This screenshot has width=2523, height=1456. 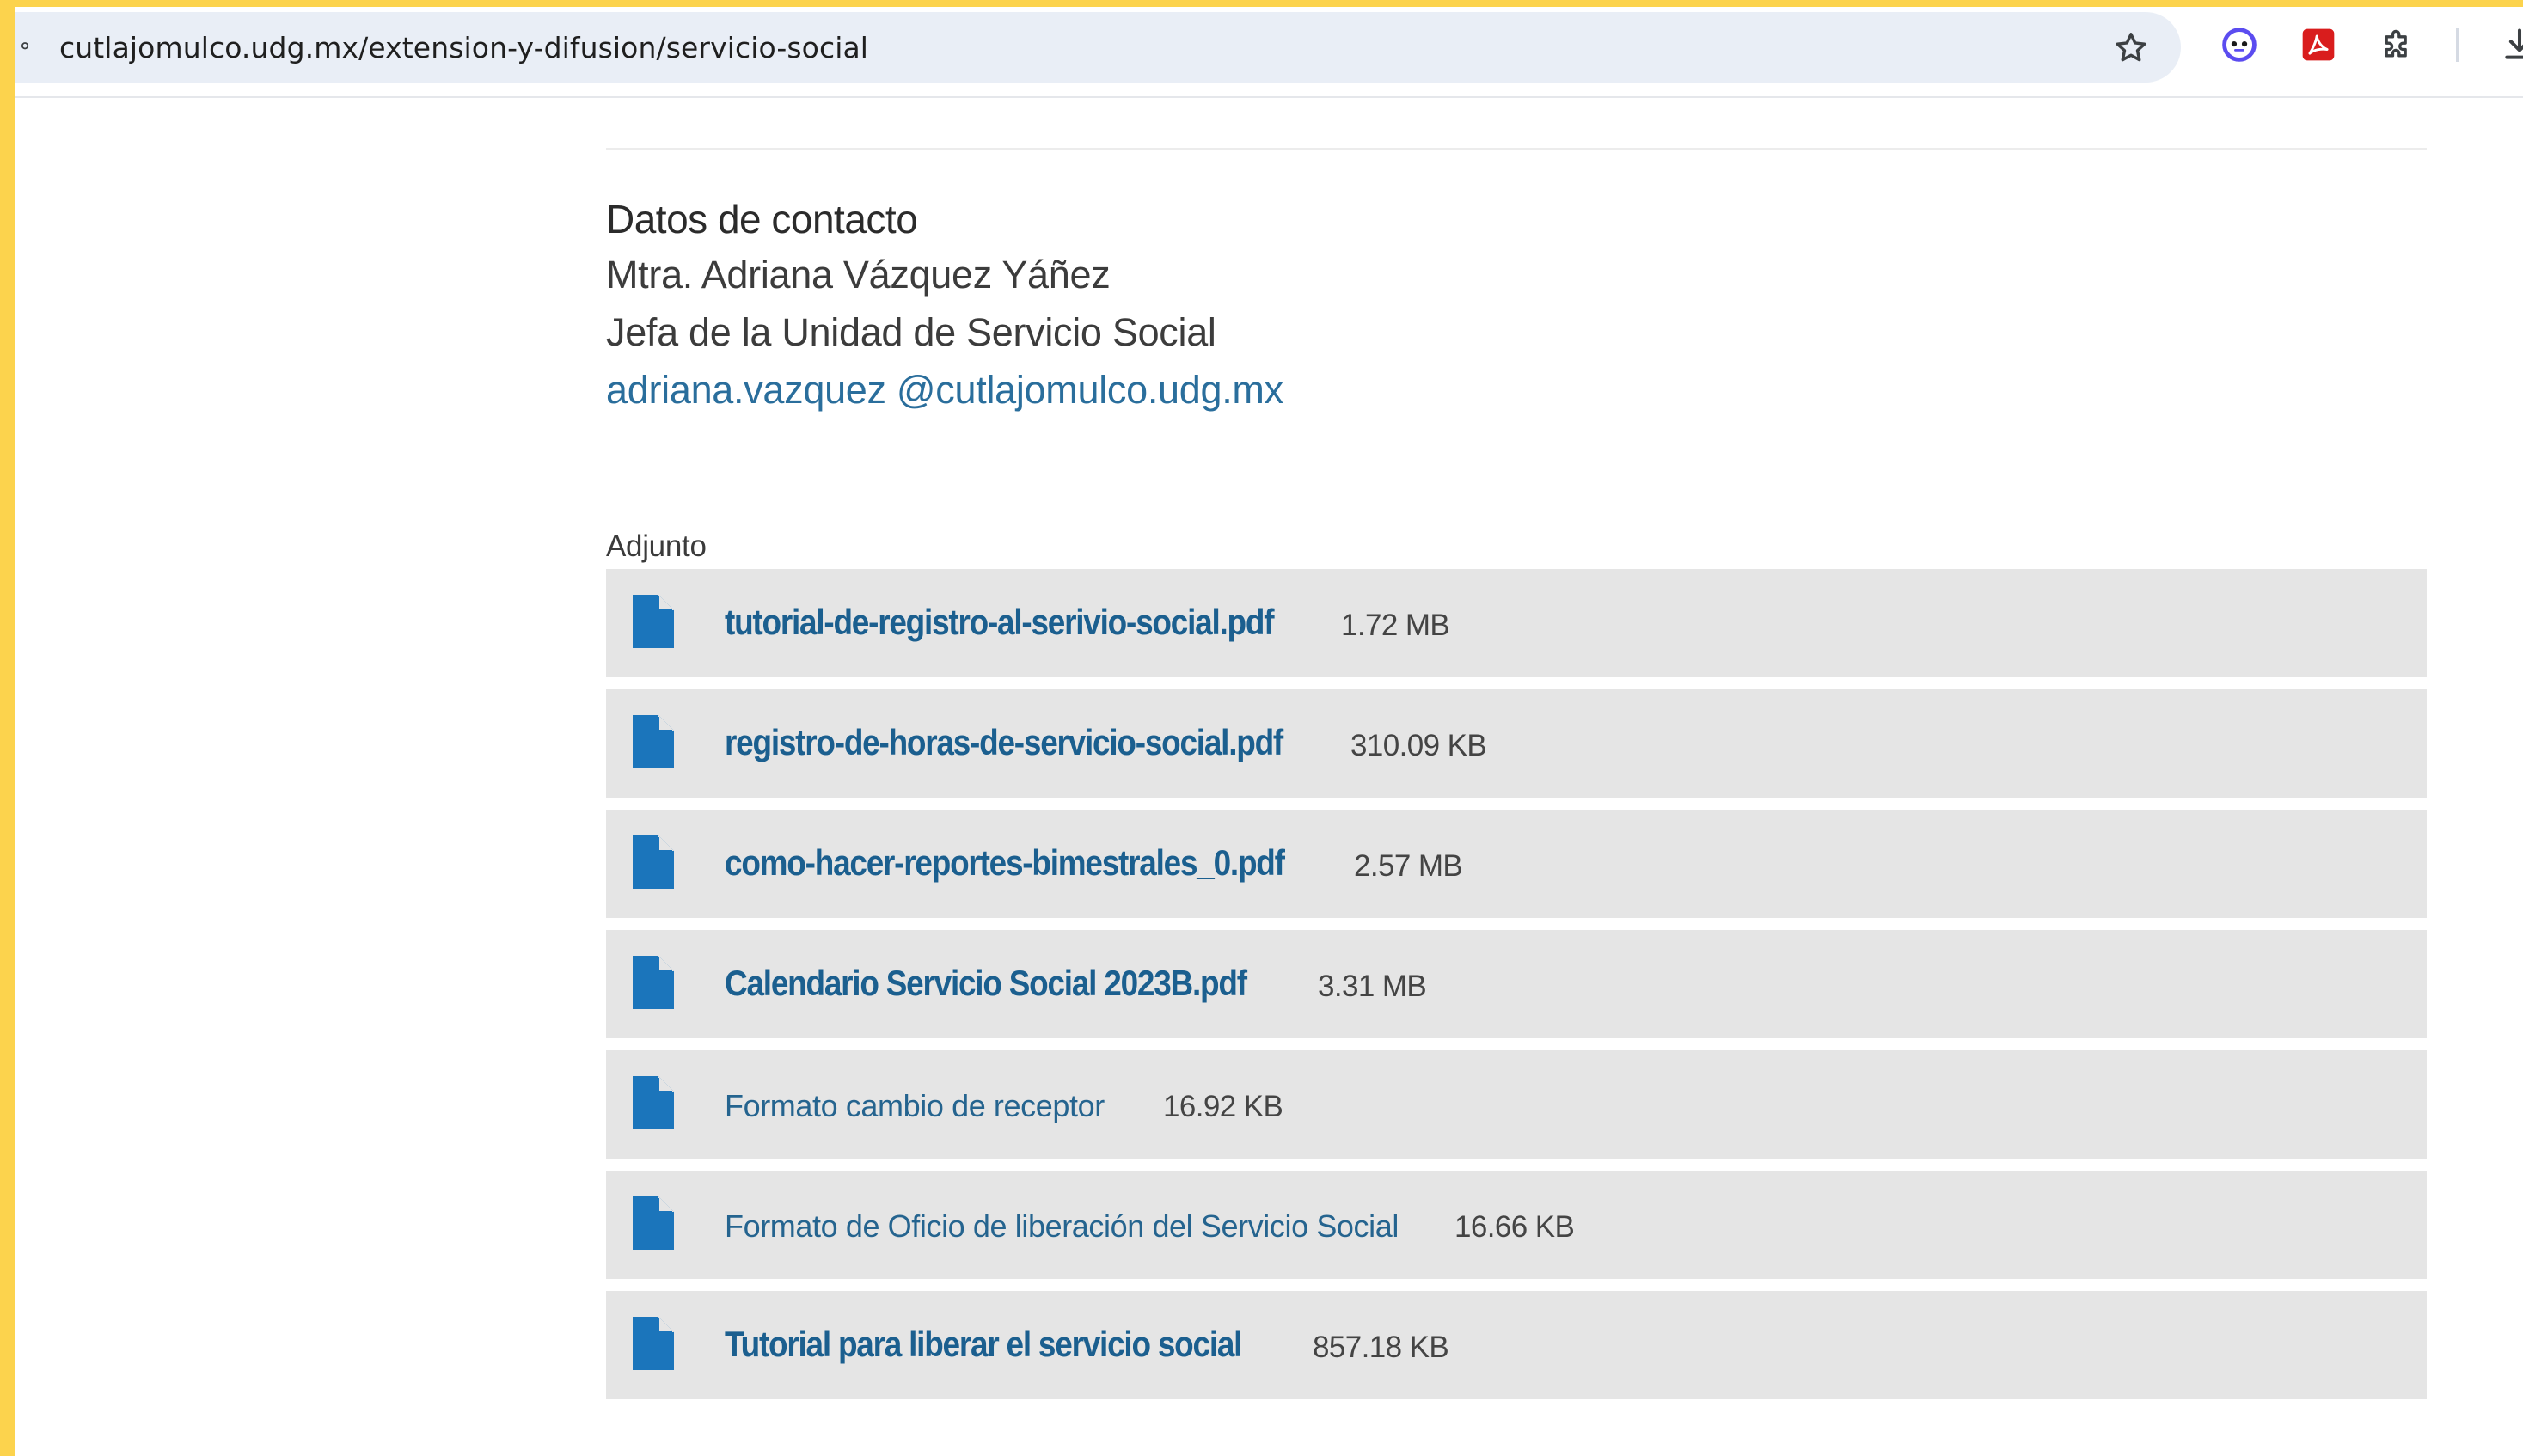 What do you see at coordinates (1517, 149) in the screenshot?
I see `section-divider` at bounding box center [1517, 149].